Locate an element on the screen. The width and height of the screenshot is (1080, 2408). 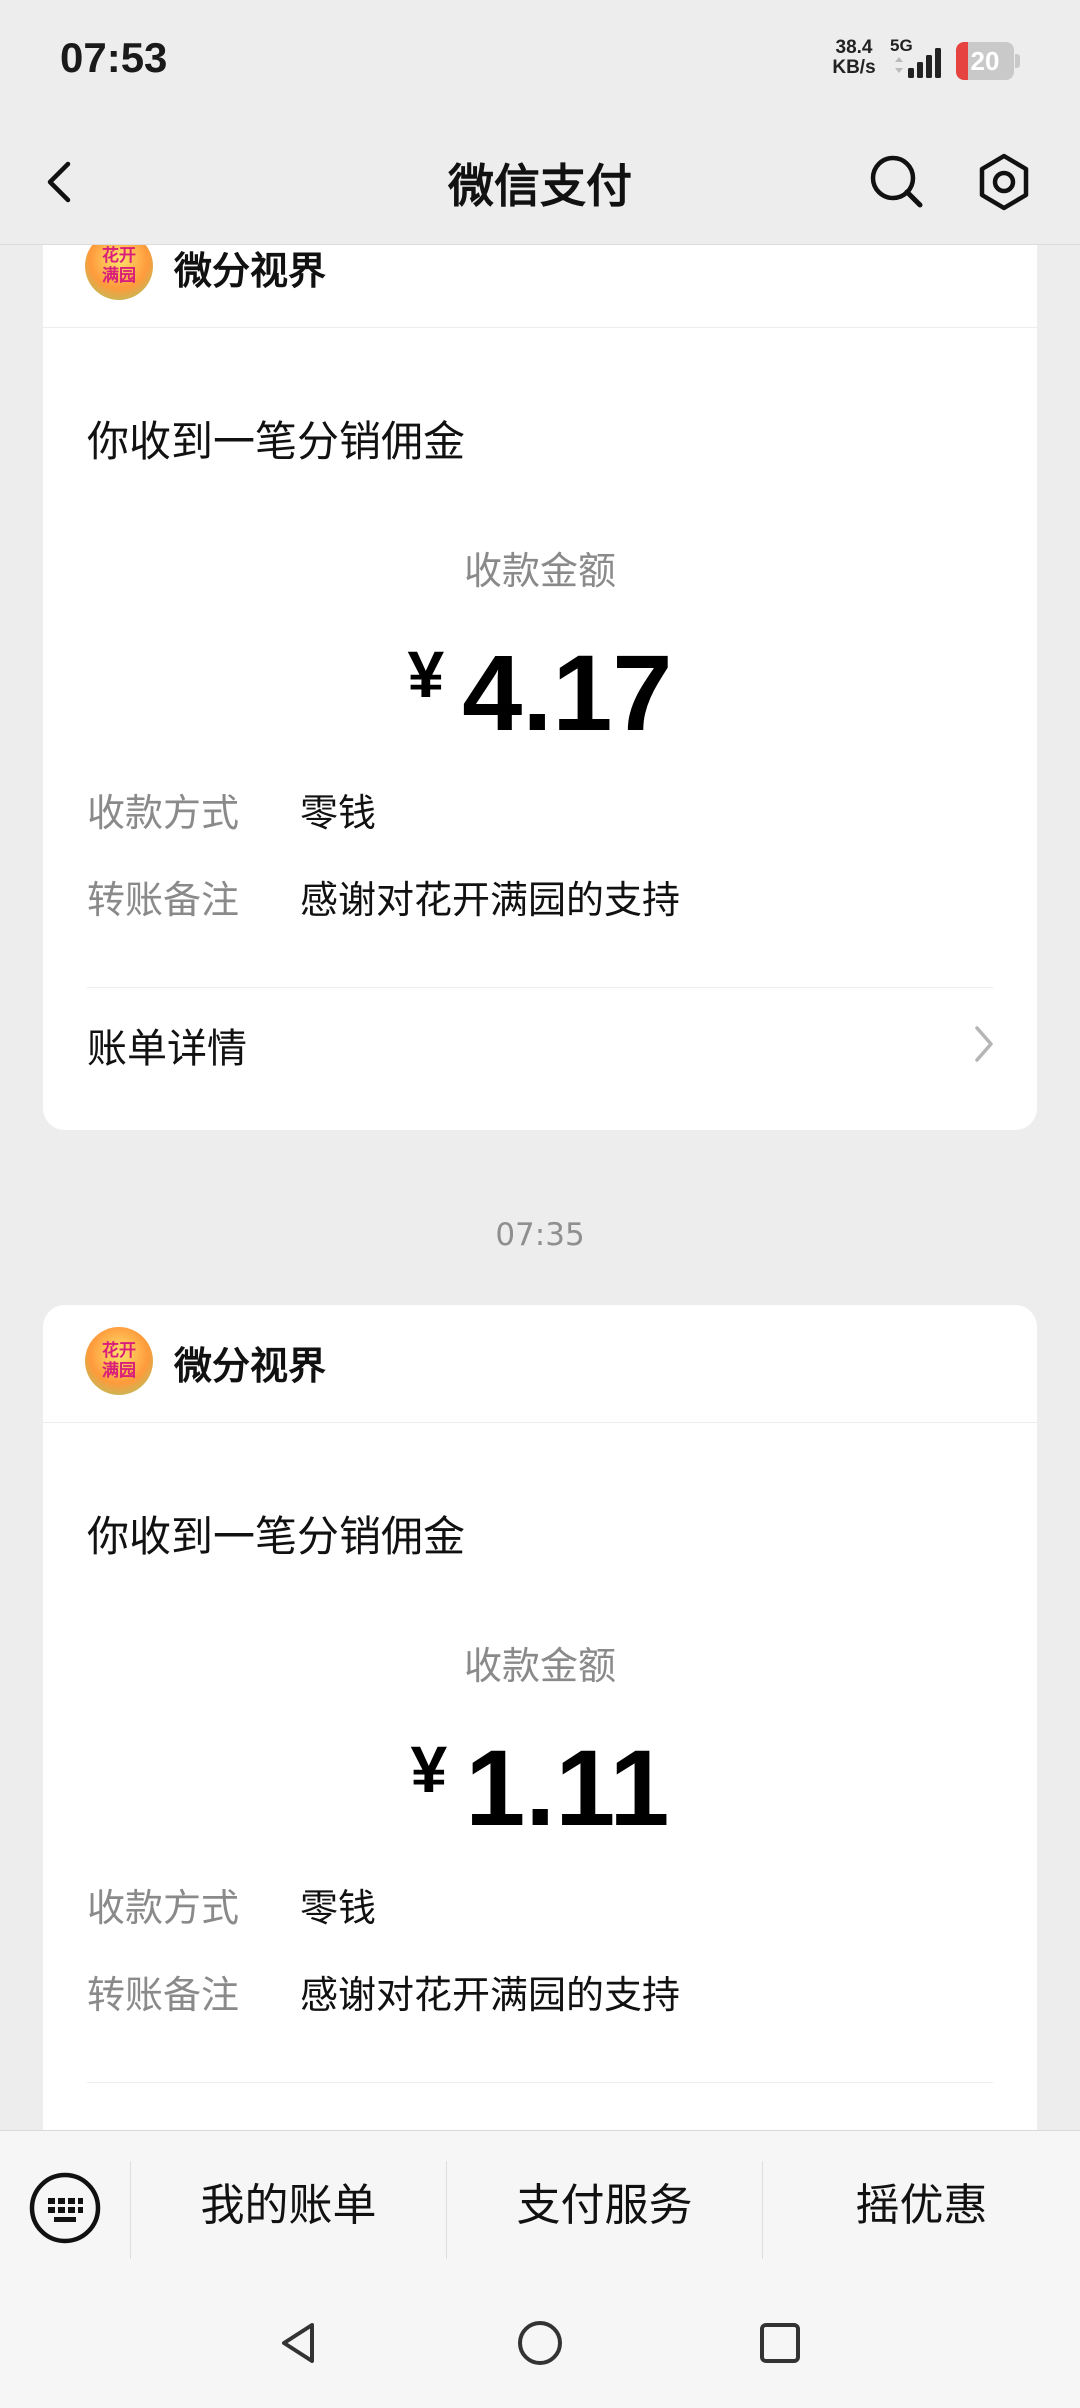
system-navigation-bar is located at coordinates (540, 2344).